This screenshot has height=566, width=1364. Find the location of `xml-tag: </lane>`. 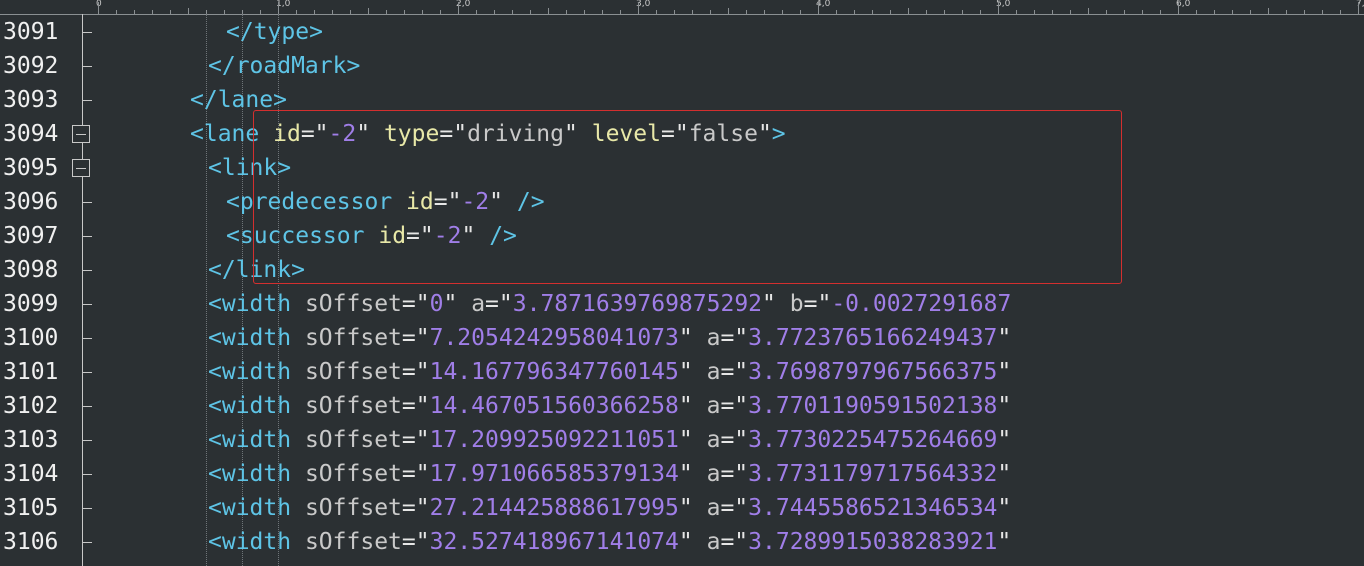

xml-tag: </lane> is located at coordinates (238, 100).